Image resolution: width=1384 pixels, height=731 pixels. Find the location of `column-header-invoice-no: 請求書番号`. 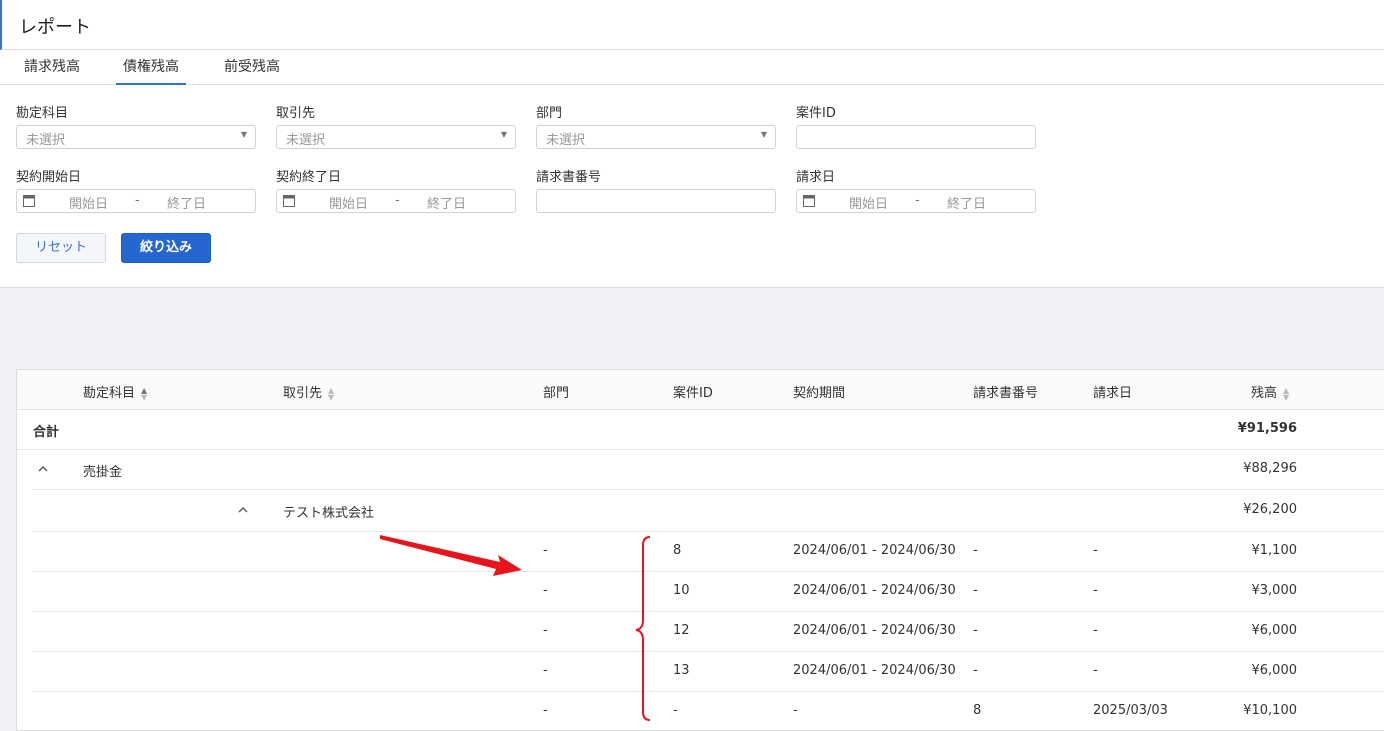

column-header-invoice-no: 請求書番号 is located at coordinates (1006, 393).